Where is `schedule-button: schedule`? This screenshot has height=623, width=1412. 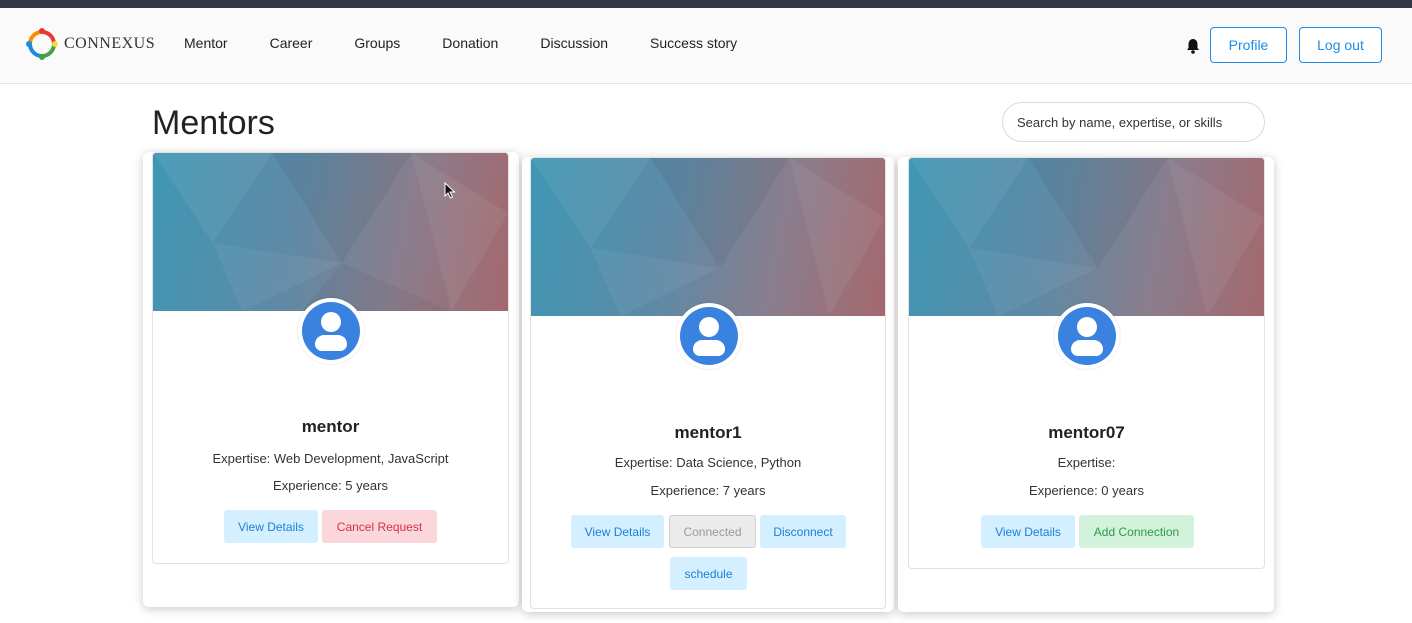 schedule-button: schedule is located at coordinates (708, 573).